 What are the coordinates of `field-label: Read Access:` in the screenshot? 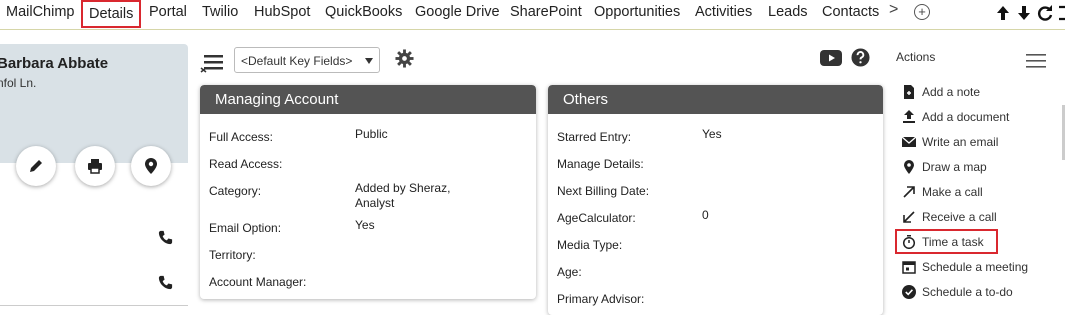 It's located at (246, 164).